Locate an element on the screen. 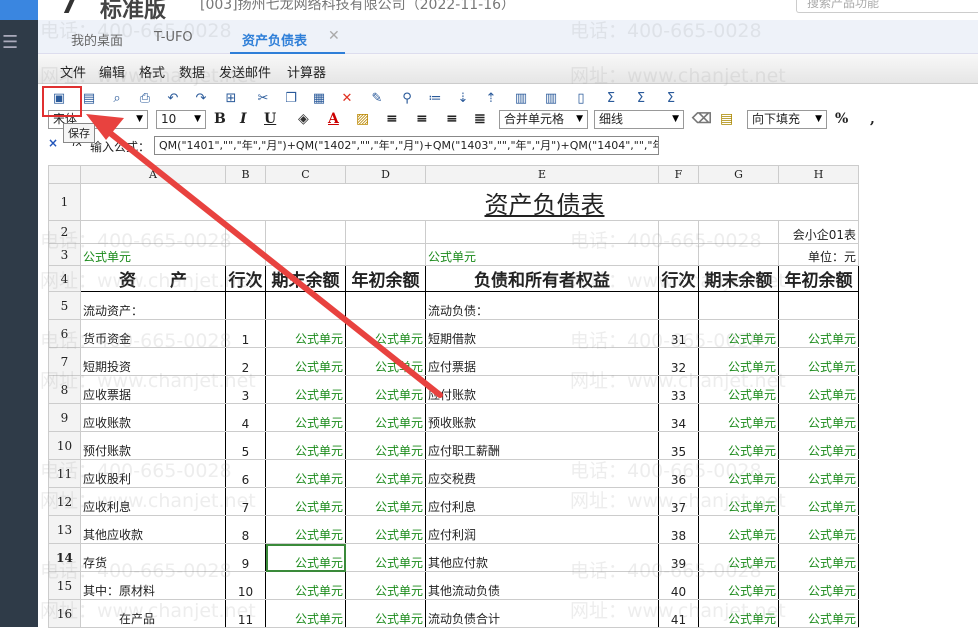 The width and height of the screenshot is (978, 628). select-all-corner is located at coordinates (64, 174).